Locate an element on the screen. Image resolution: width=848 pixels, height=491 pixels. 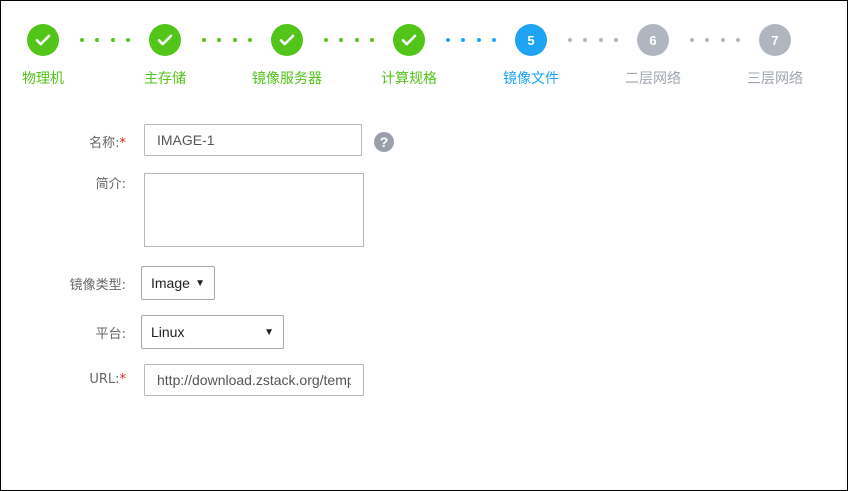
name-label: 名称: is located at coordinates (104, 143).